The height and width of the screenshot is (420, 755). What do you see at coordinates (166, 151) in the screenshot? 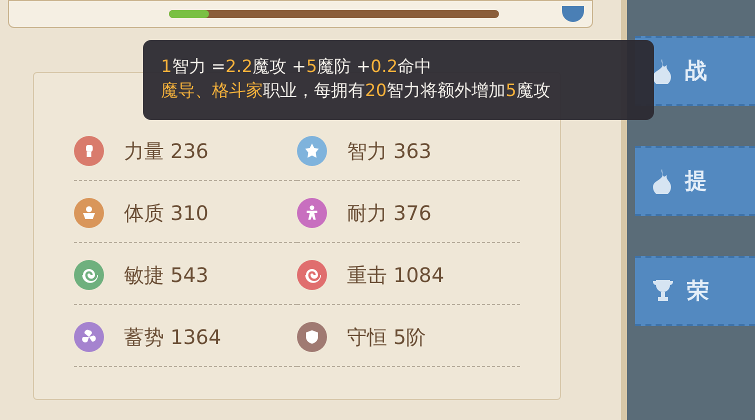
I see `stat-label: 力量 236` at bounding box center [166, 151].